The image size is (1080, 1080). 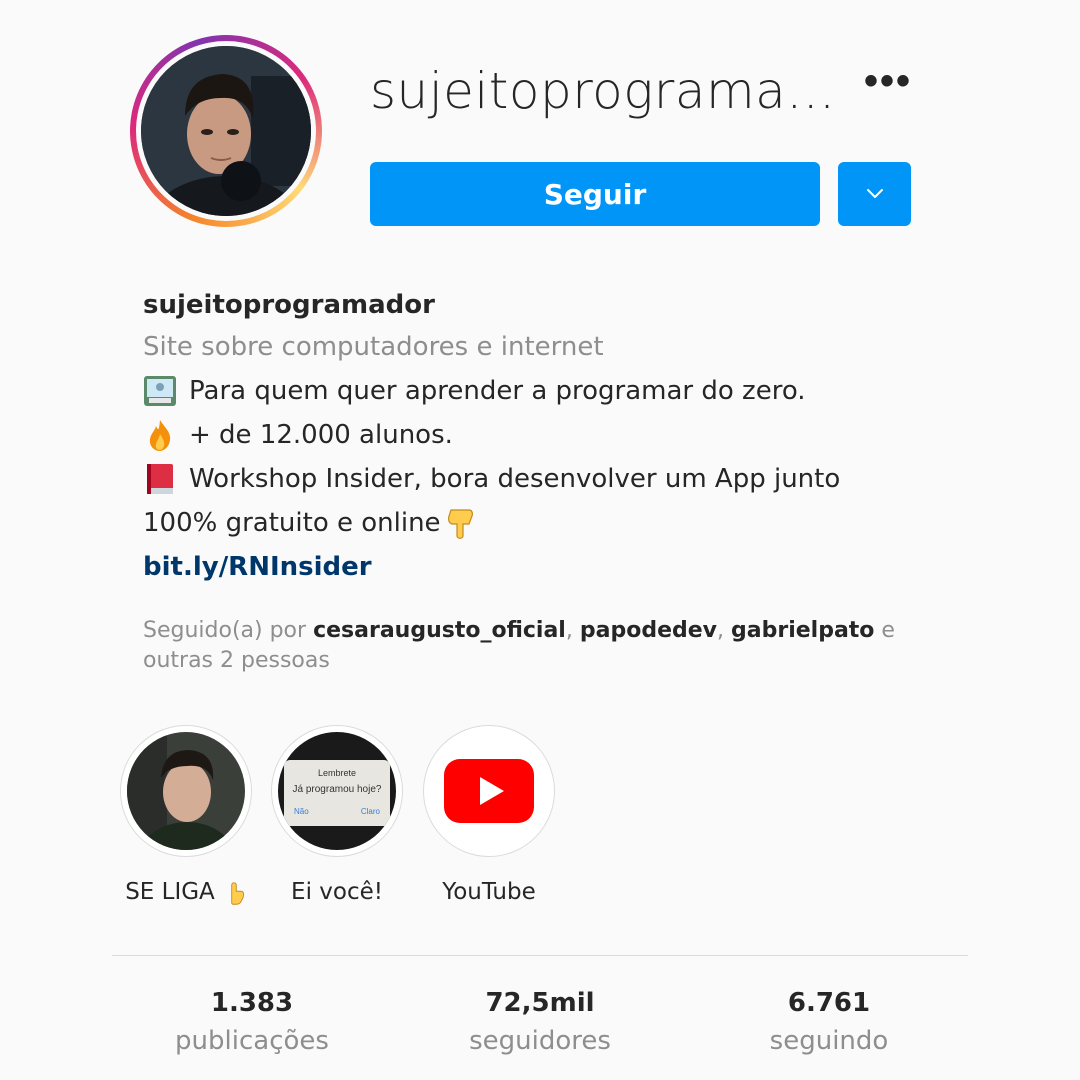 I want to click on suggestions-dropdown-button, so click(x=874, y=194).